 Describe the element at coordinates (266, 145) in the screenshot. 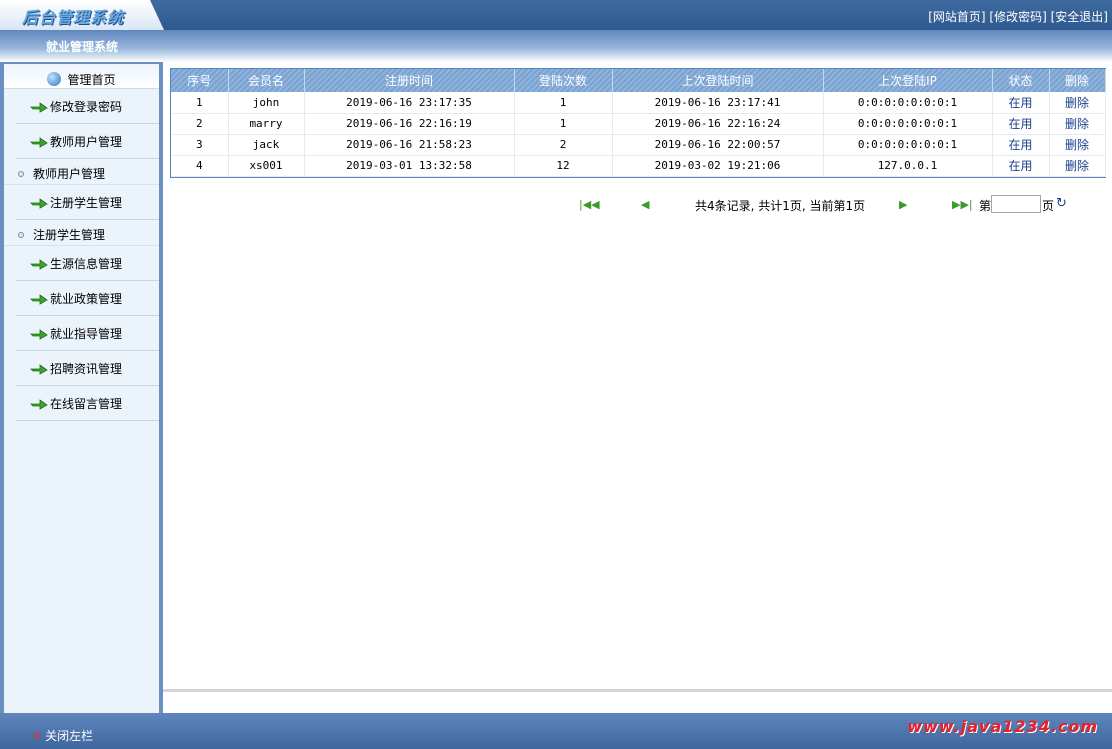

I see `table-cell: jack` at that location.